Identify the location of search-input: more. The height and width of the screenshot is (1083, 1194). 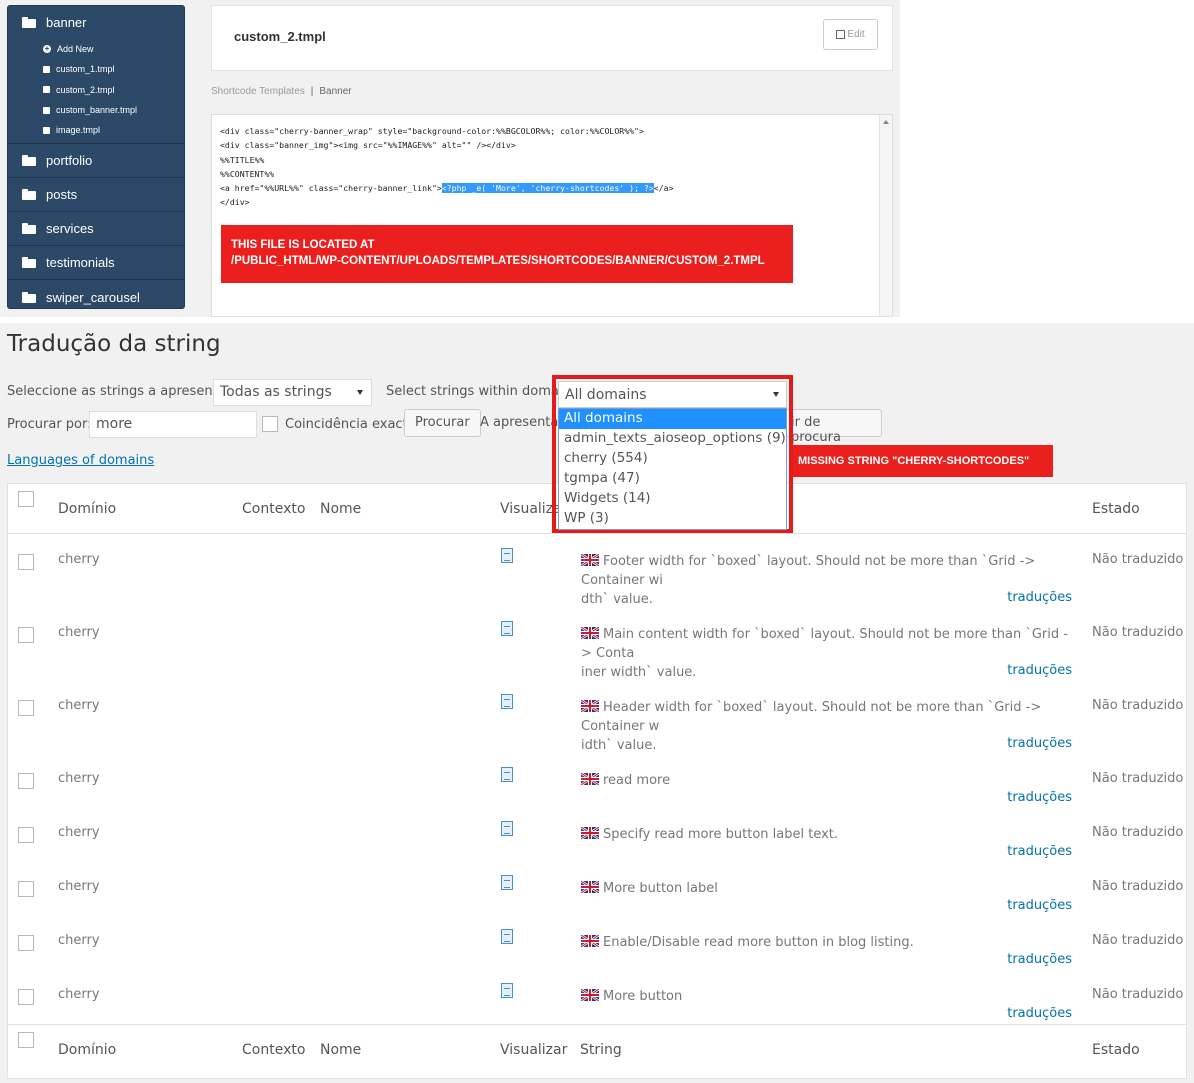
(173, 424).